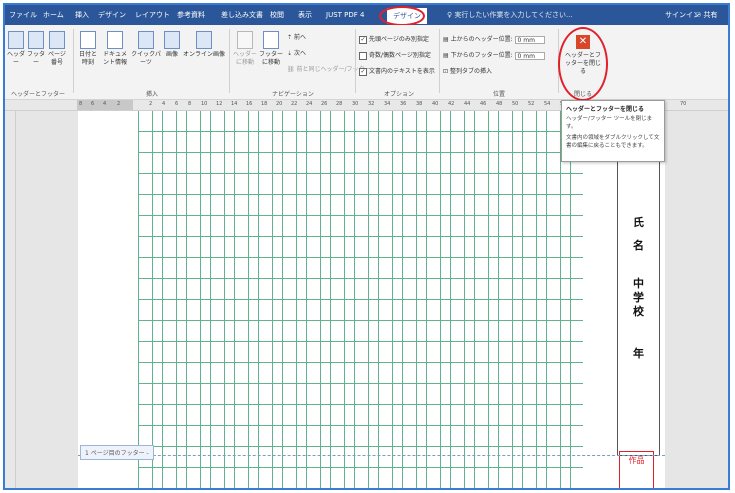 Image resolution: width=735 pixels, height=493 pixels. Describe the element at coordinates (115, 40) in the screenshot. I see `document-info-icon` at that location.